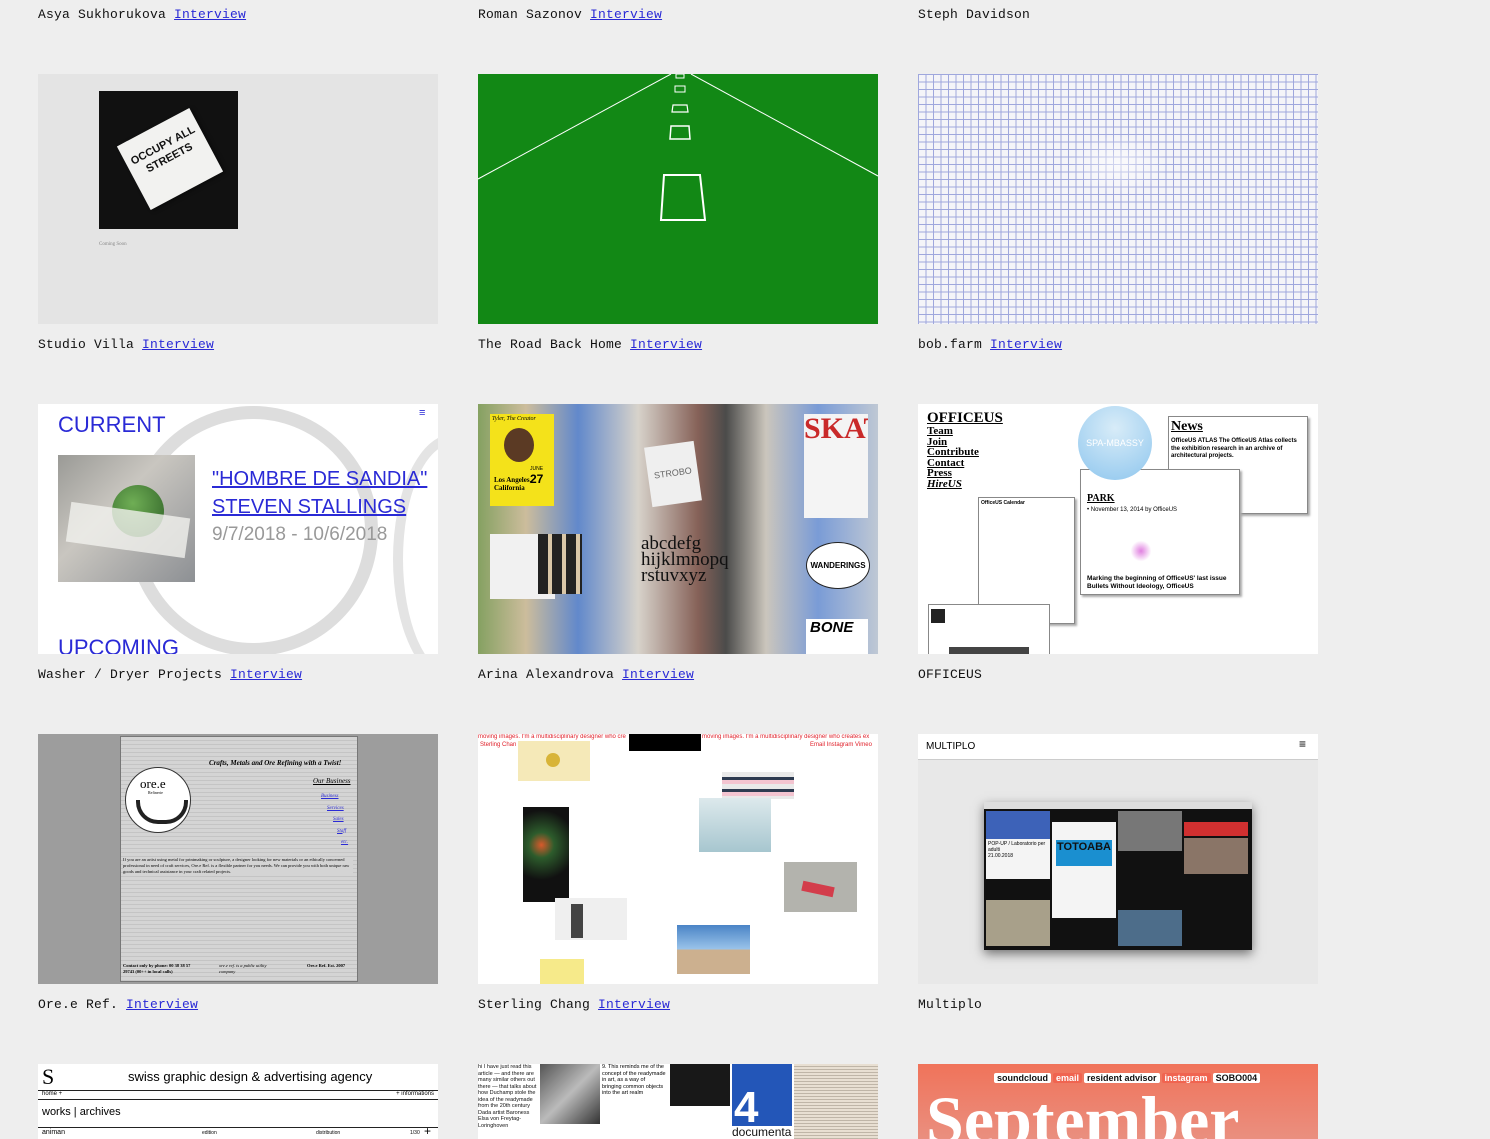 The height and width of the screenshot is (1139, 1490). I want to click on black-bar, so click(665, 742).